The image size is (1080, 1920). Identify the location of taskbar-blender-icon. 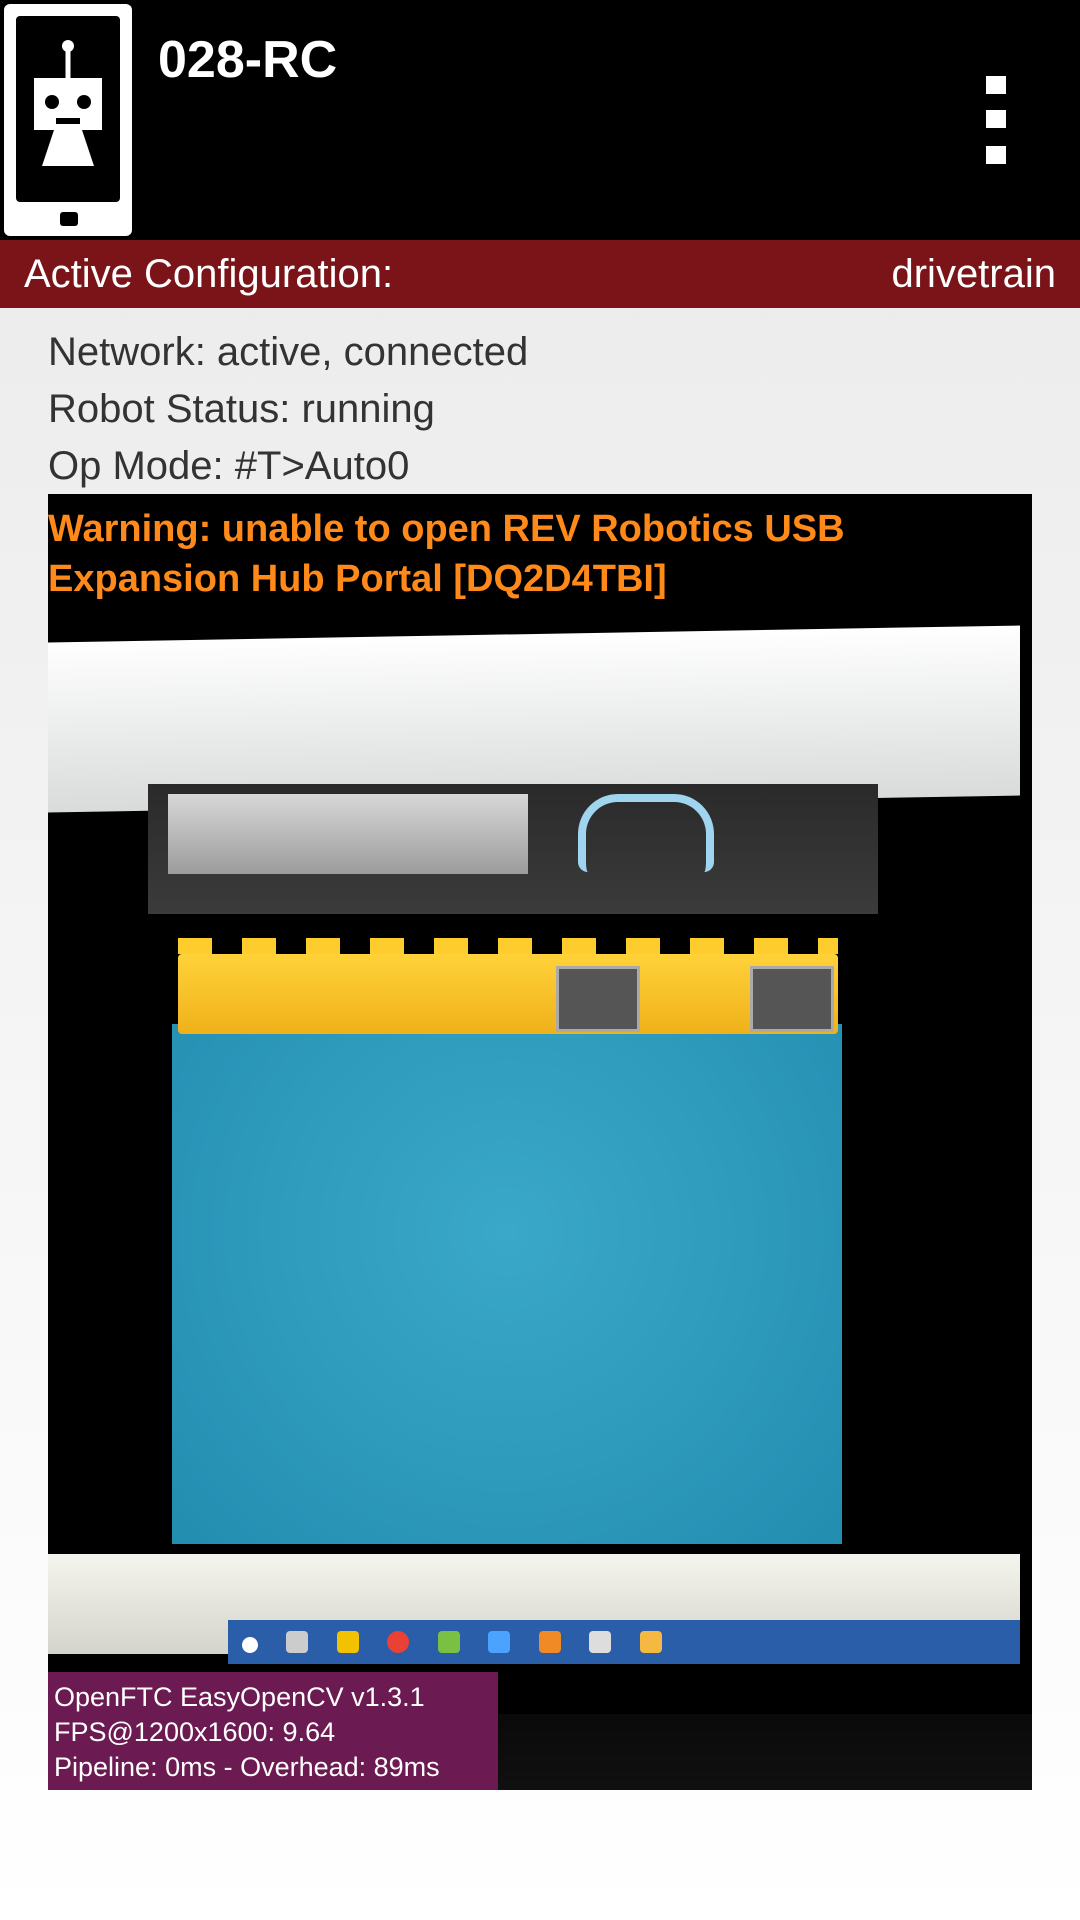
(549, 1642).